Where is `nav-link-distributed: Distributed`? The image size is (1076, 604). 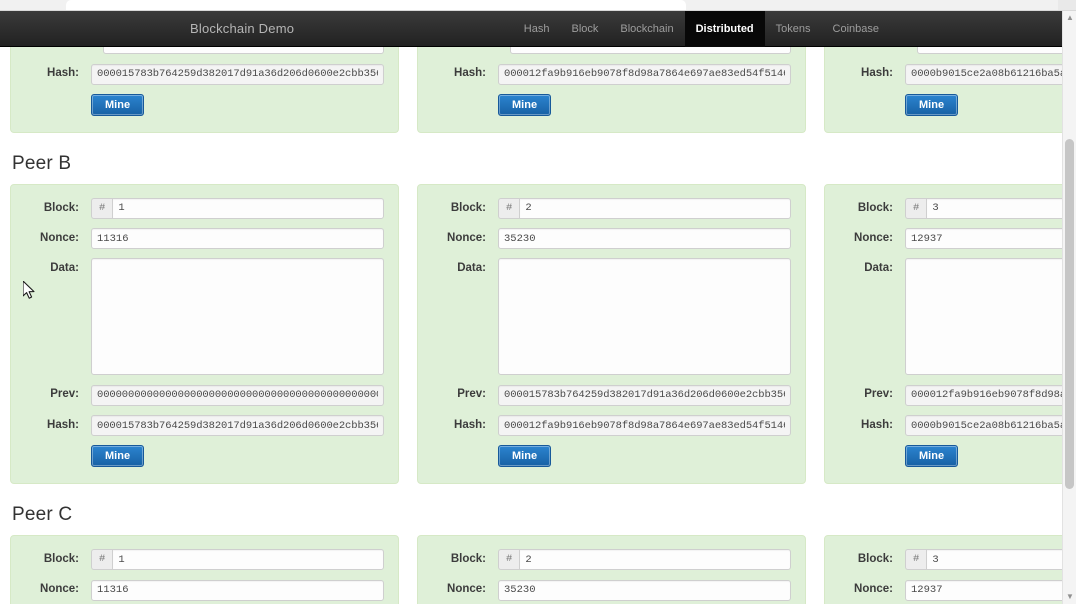 nav-link-distributed: Distributed is located at coordinates (724, 29).